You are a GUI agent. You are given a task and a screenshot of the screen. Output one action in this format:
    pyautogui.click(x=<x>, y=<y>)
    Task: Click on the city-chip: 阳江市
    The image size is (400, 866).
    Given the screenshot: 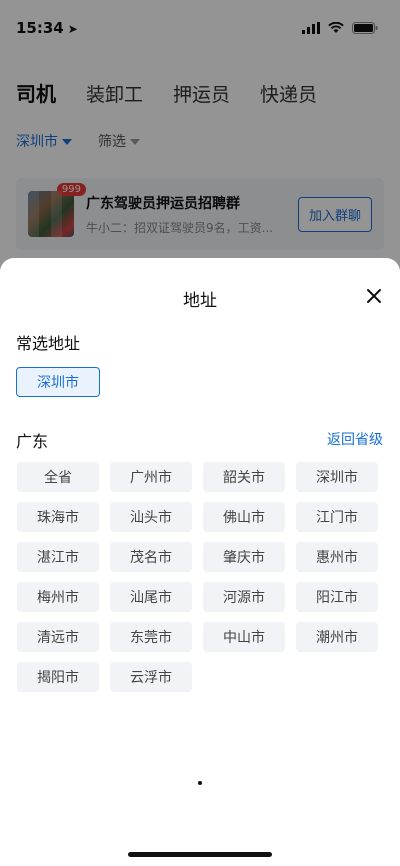 What is the action you would take?
    pyautogui.click(x=337, y=597)
    